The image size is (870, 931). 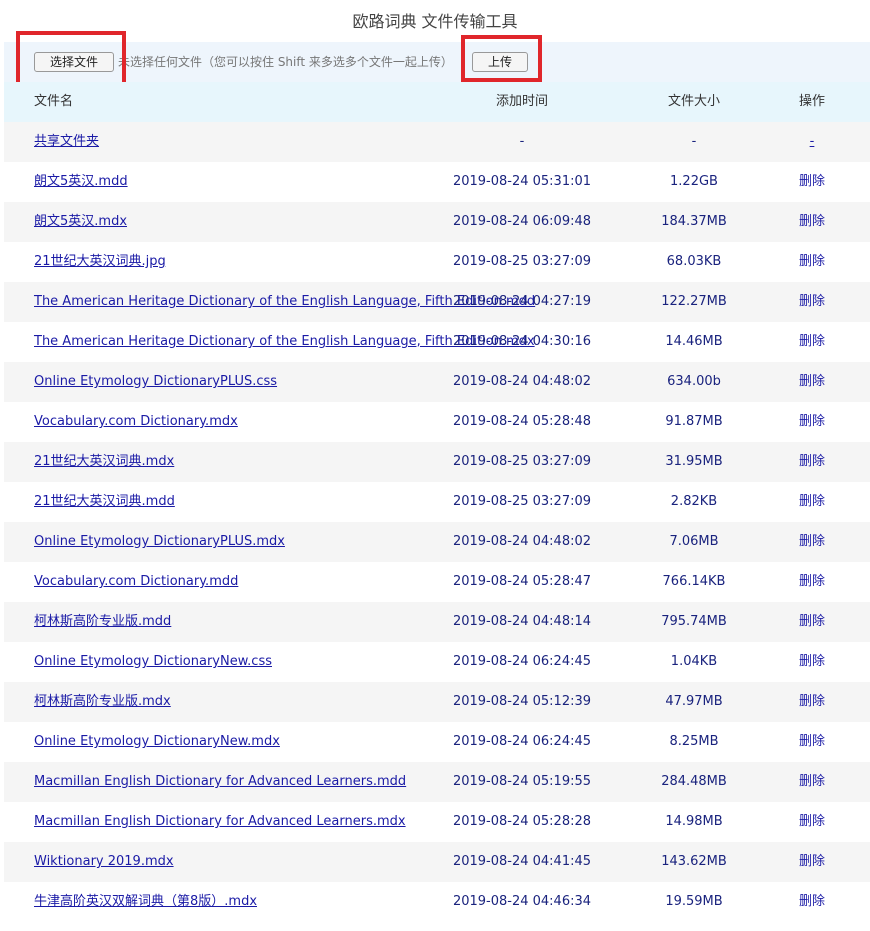 I want to click on operation-cell: -, so click(x=812, y=142).